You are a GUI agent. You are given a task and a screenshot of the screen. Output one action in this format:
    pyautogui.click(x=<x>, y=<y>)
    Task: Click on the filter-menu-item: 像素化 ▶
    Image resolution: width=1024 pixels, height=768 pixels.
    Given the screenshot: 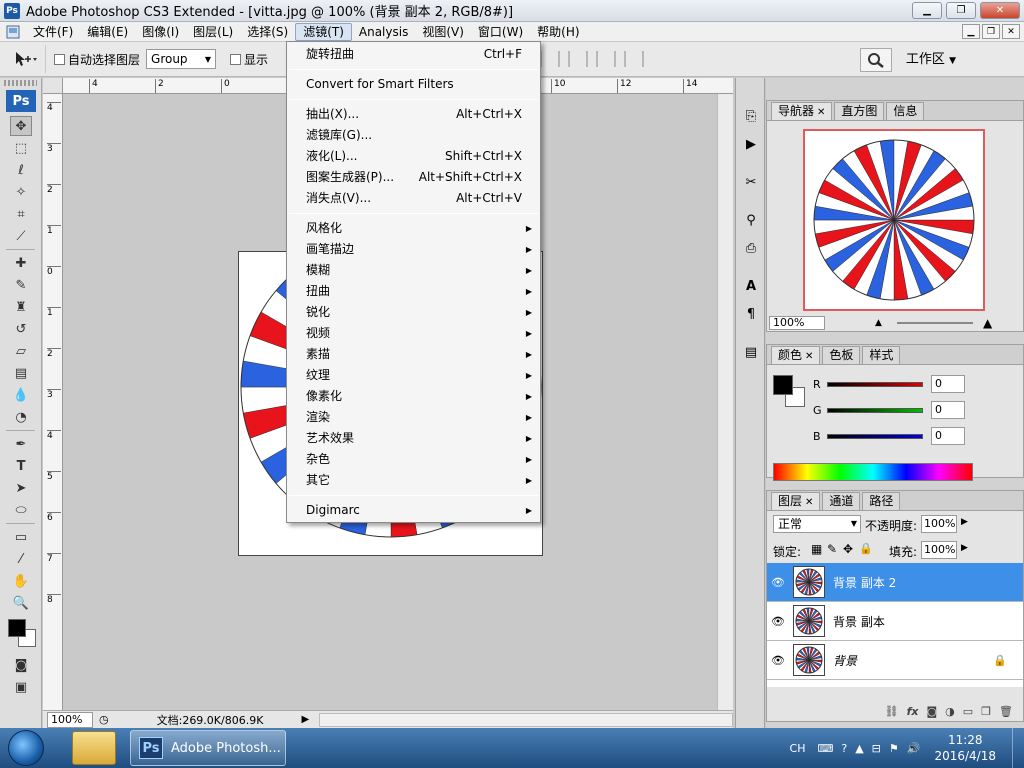 What is the action you would take?
    pyautogui.click(x=413, y=396)
    